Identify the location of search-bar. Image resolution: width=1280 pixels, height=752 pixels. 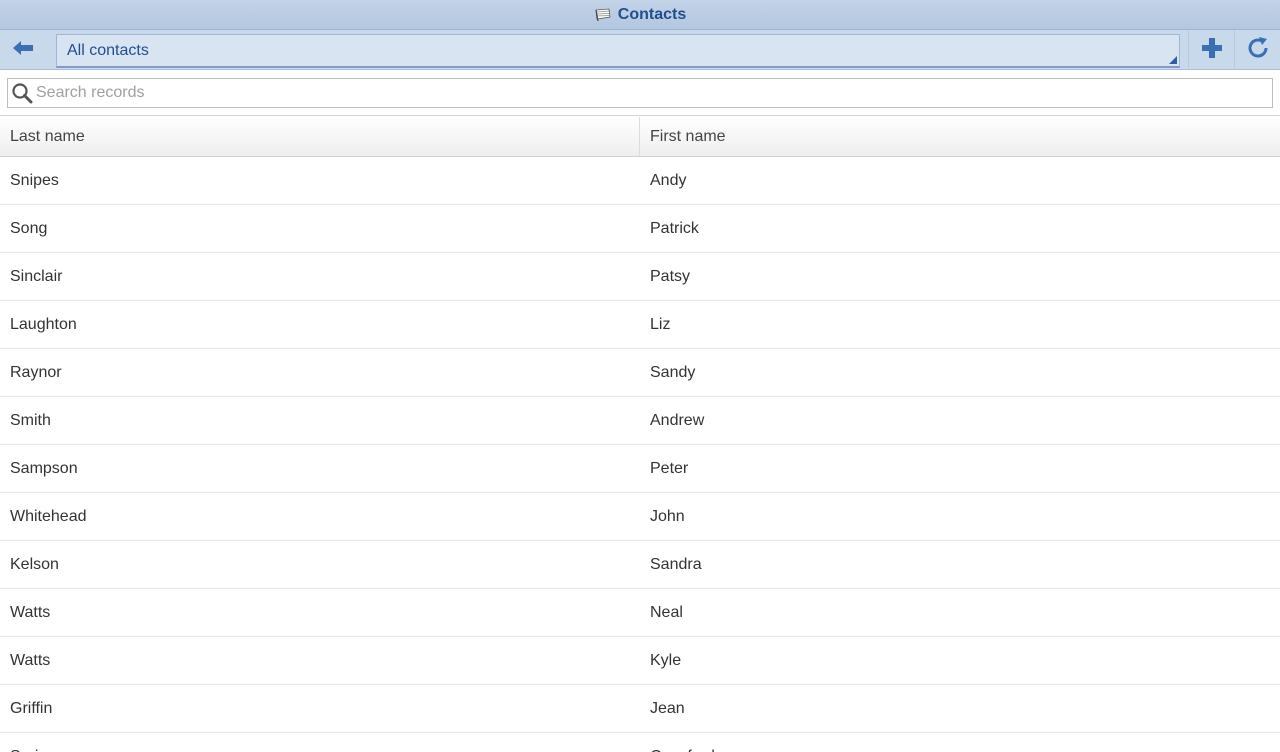
(640, 93).